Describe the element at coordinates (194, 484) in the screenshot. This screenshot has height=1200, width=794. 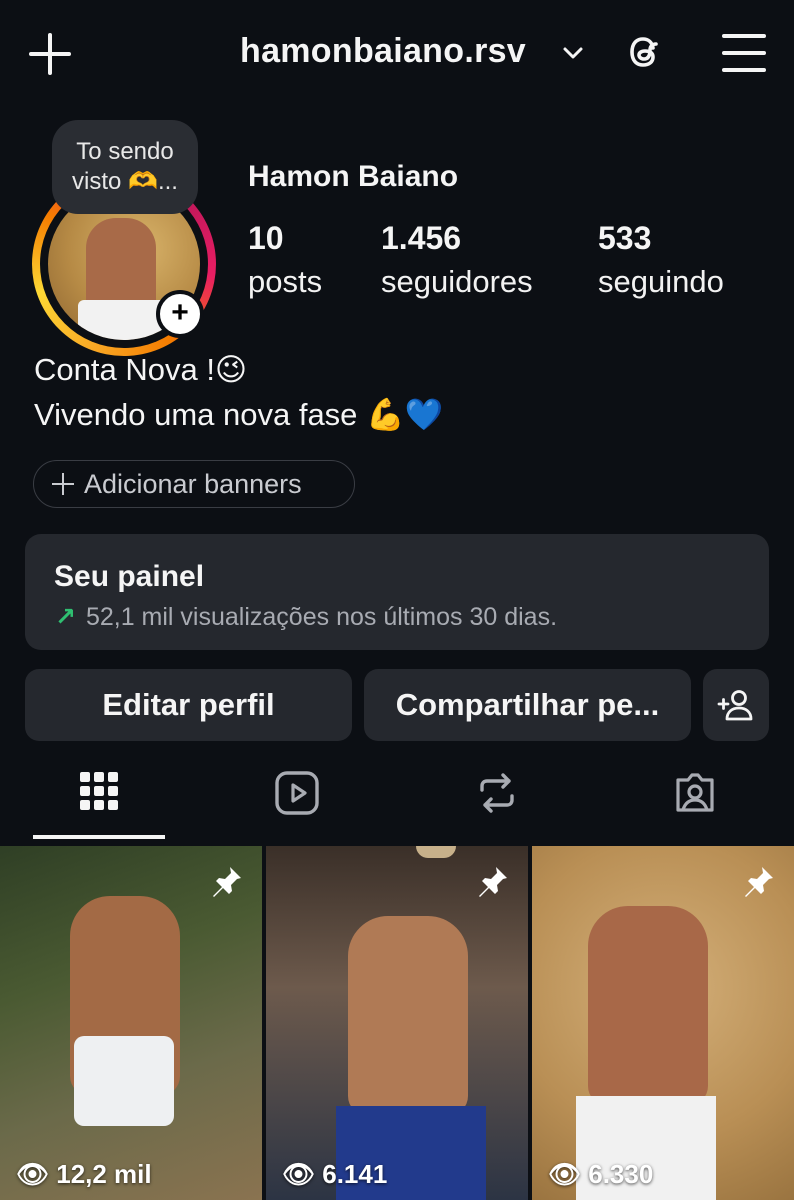
I see `add-banners-button: Adicionar banners` at that location.